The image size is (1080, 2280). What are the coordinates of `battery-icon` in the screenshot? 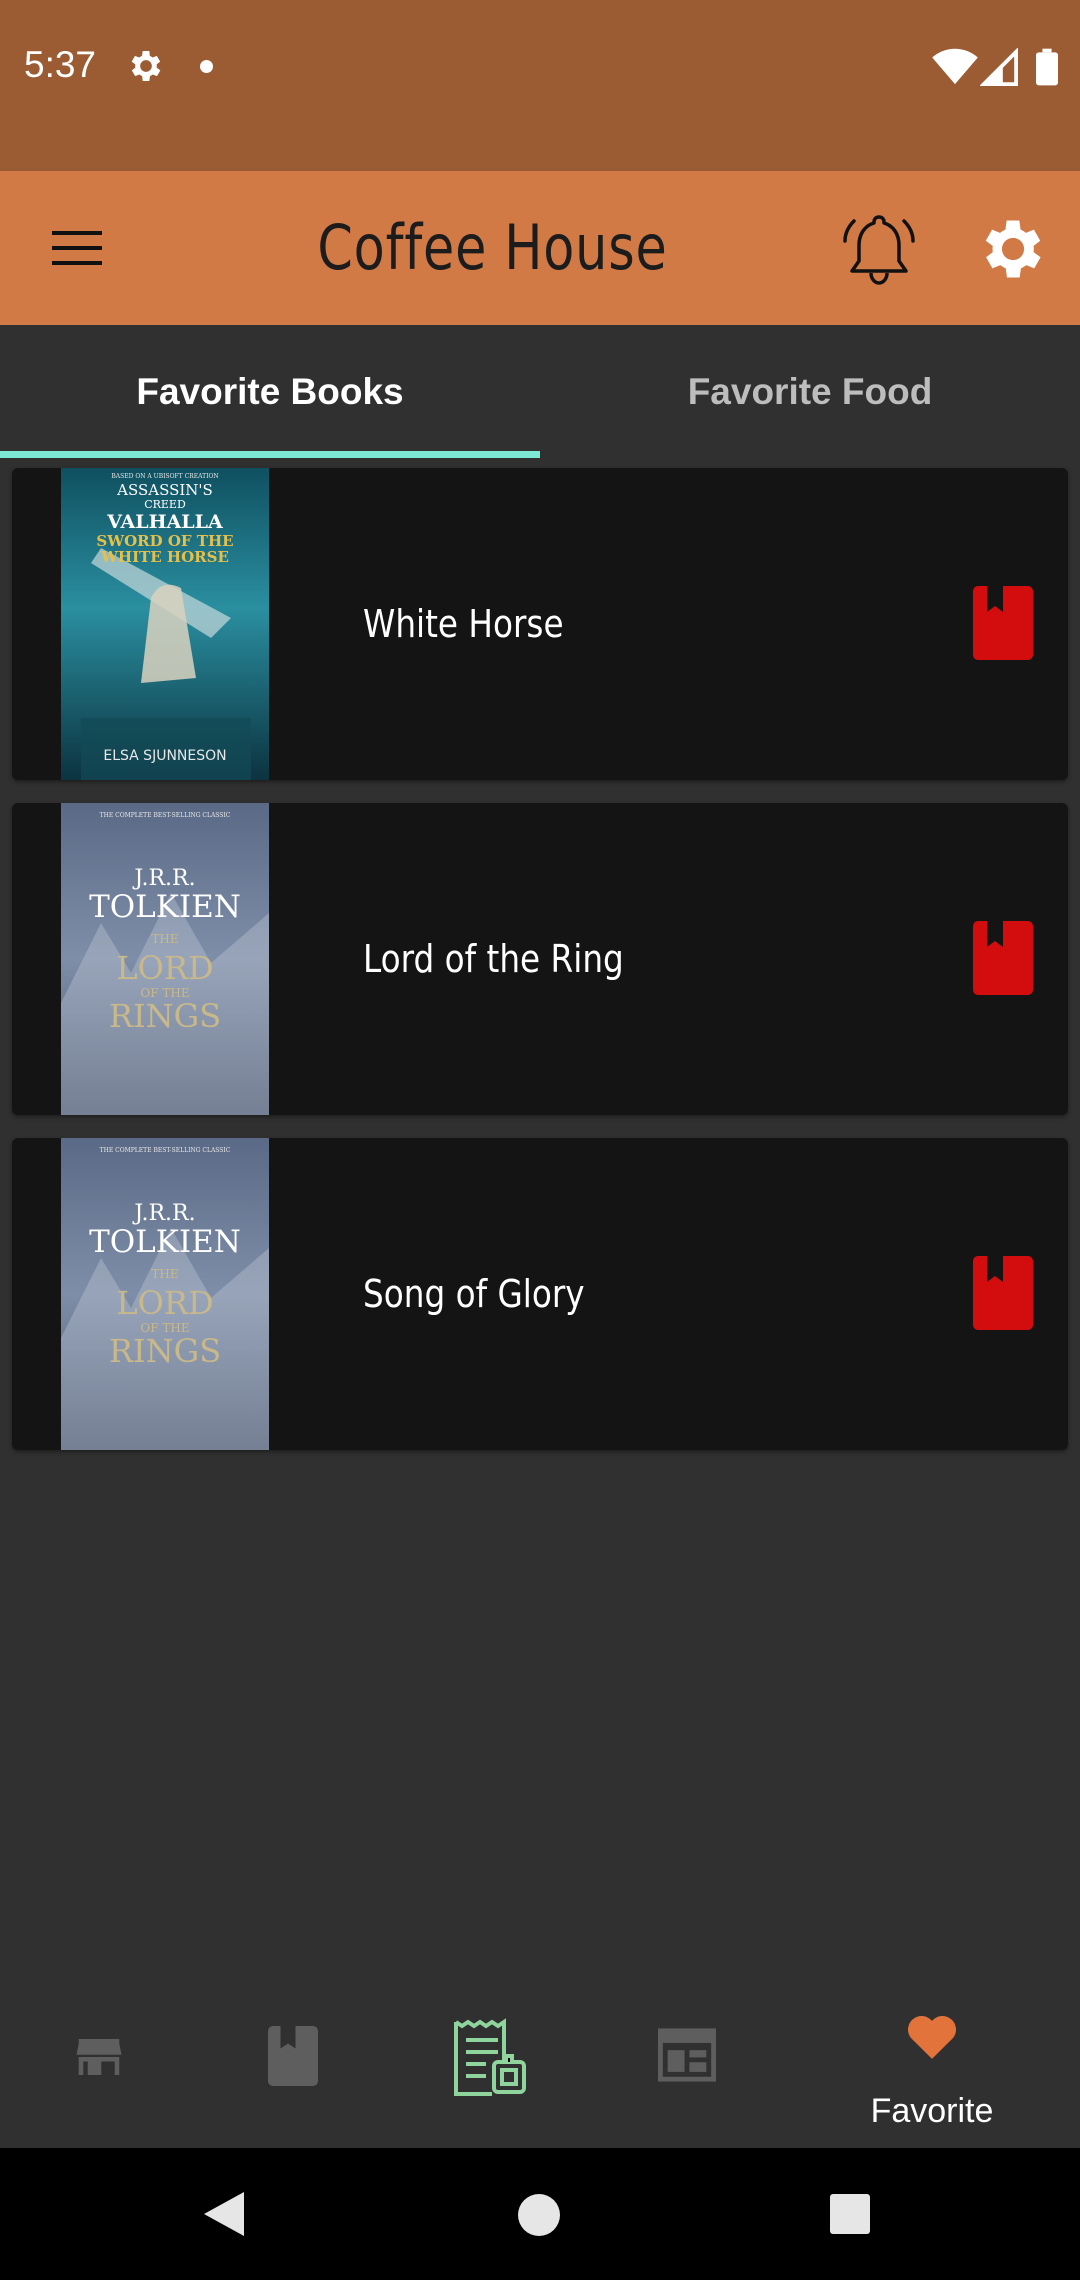 It's located at (1047, 67).